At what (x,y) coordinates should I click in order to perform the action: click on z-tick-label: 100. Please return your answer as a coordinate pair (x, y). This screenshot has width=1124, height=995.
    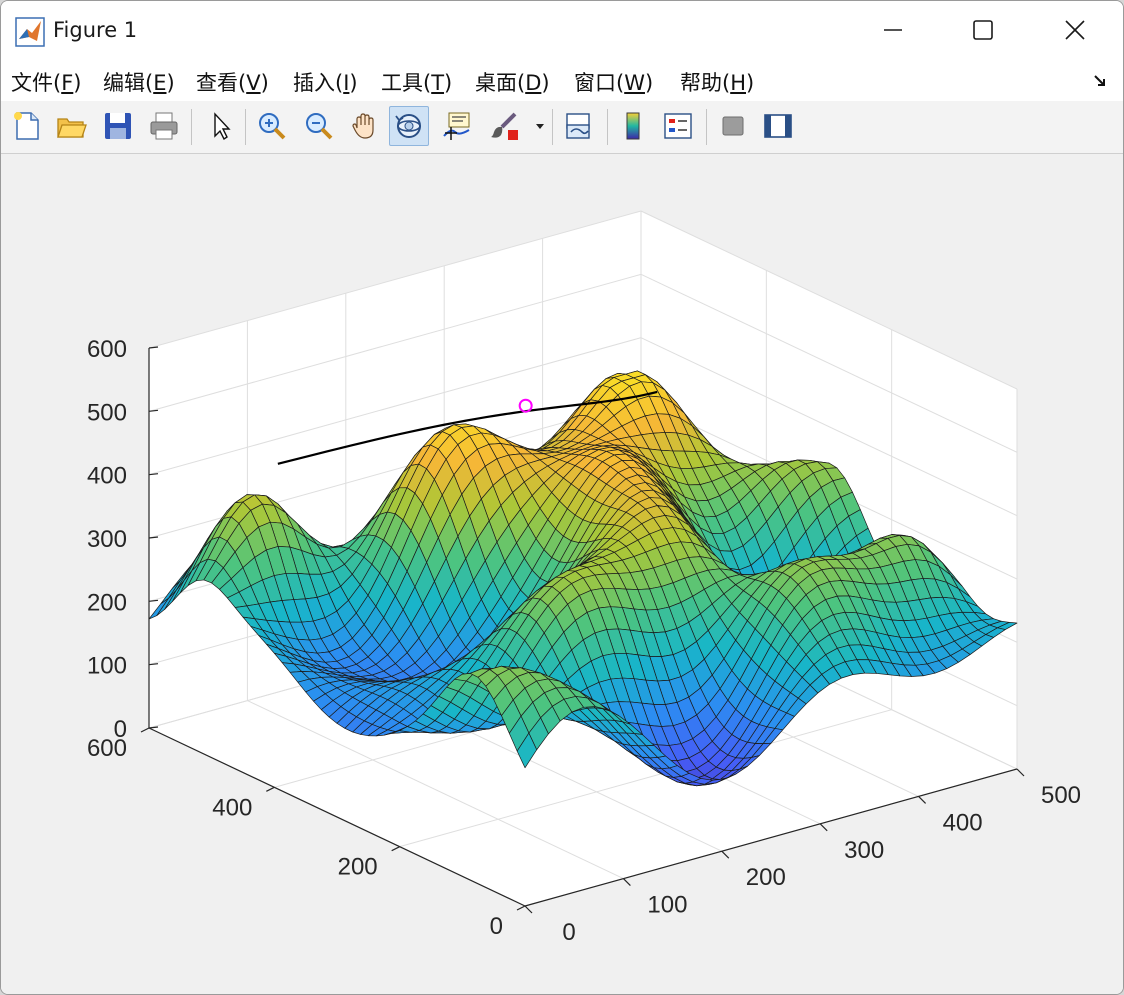
    Looking at the image, I should click on (107, 666).